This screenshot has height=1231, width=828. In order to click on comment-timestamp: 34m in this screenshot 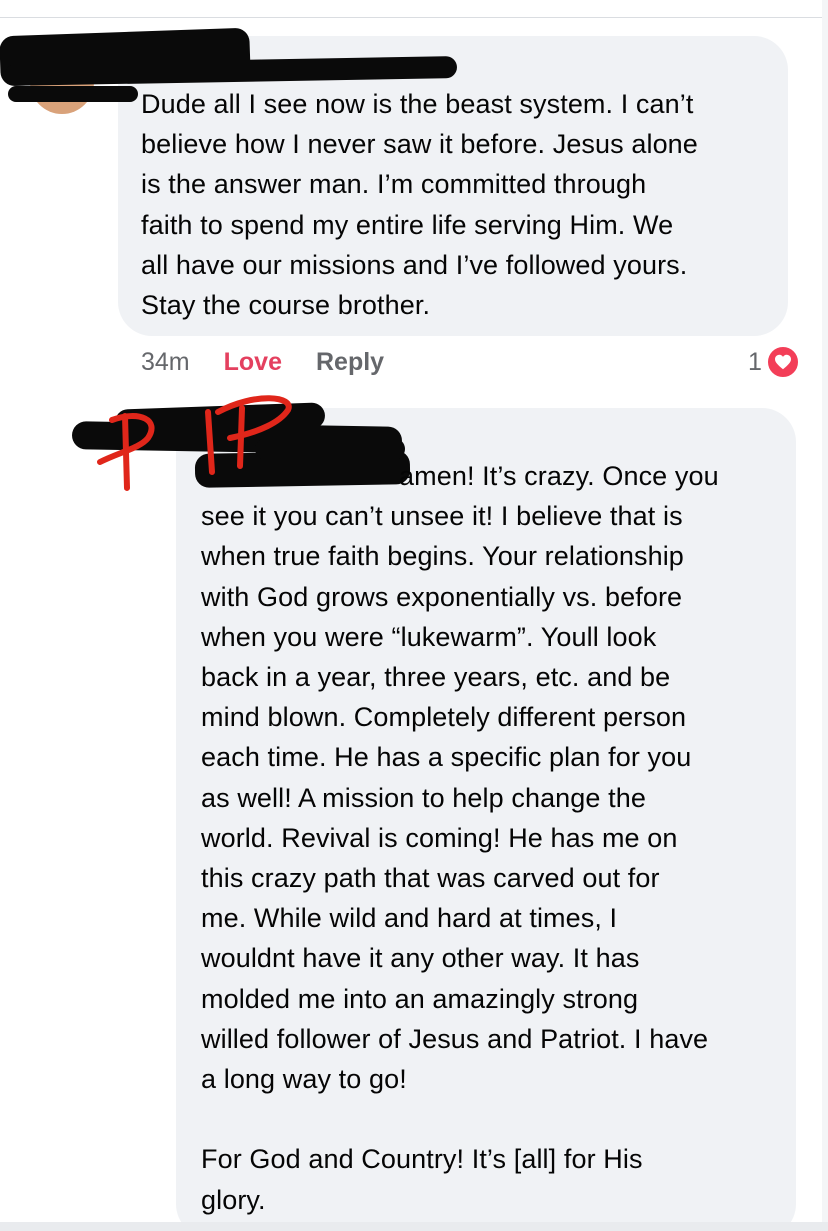, I will do `click(165, 361)`.